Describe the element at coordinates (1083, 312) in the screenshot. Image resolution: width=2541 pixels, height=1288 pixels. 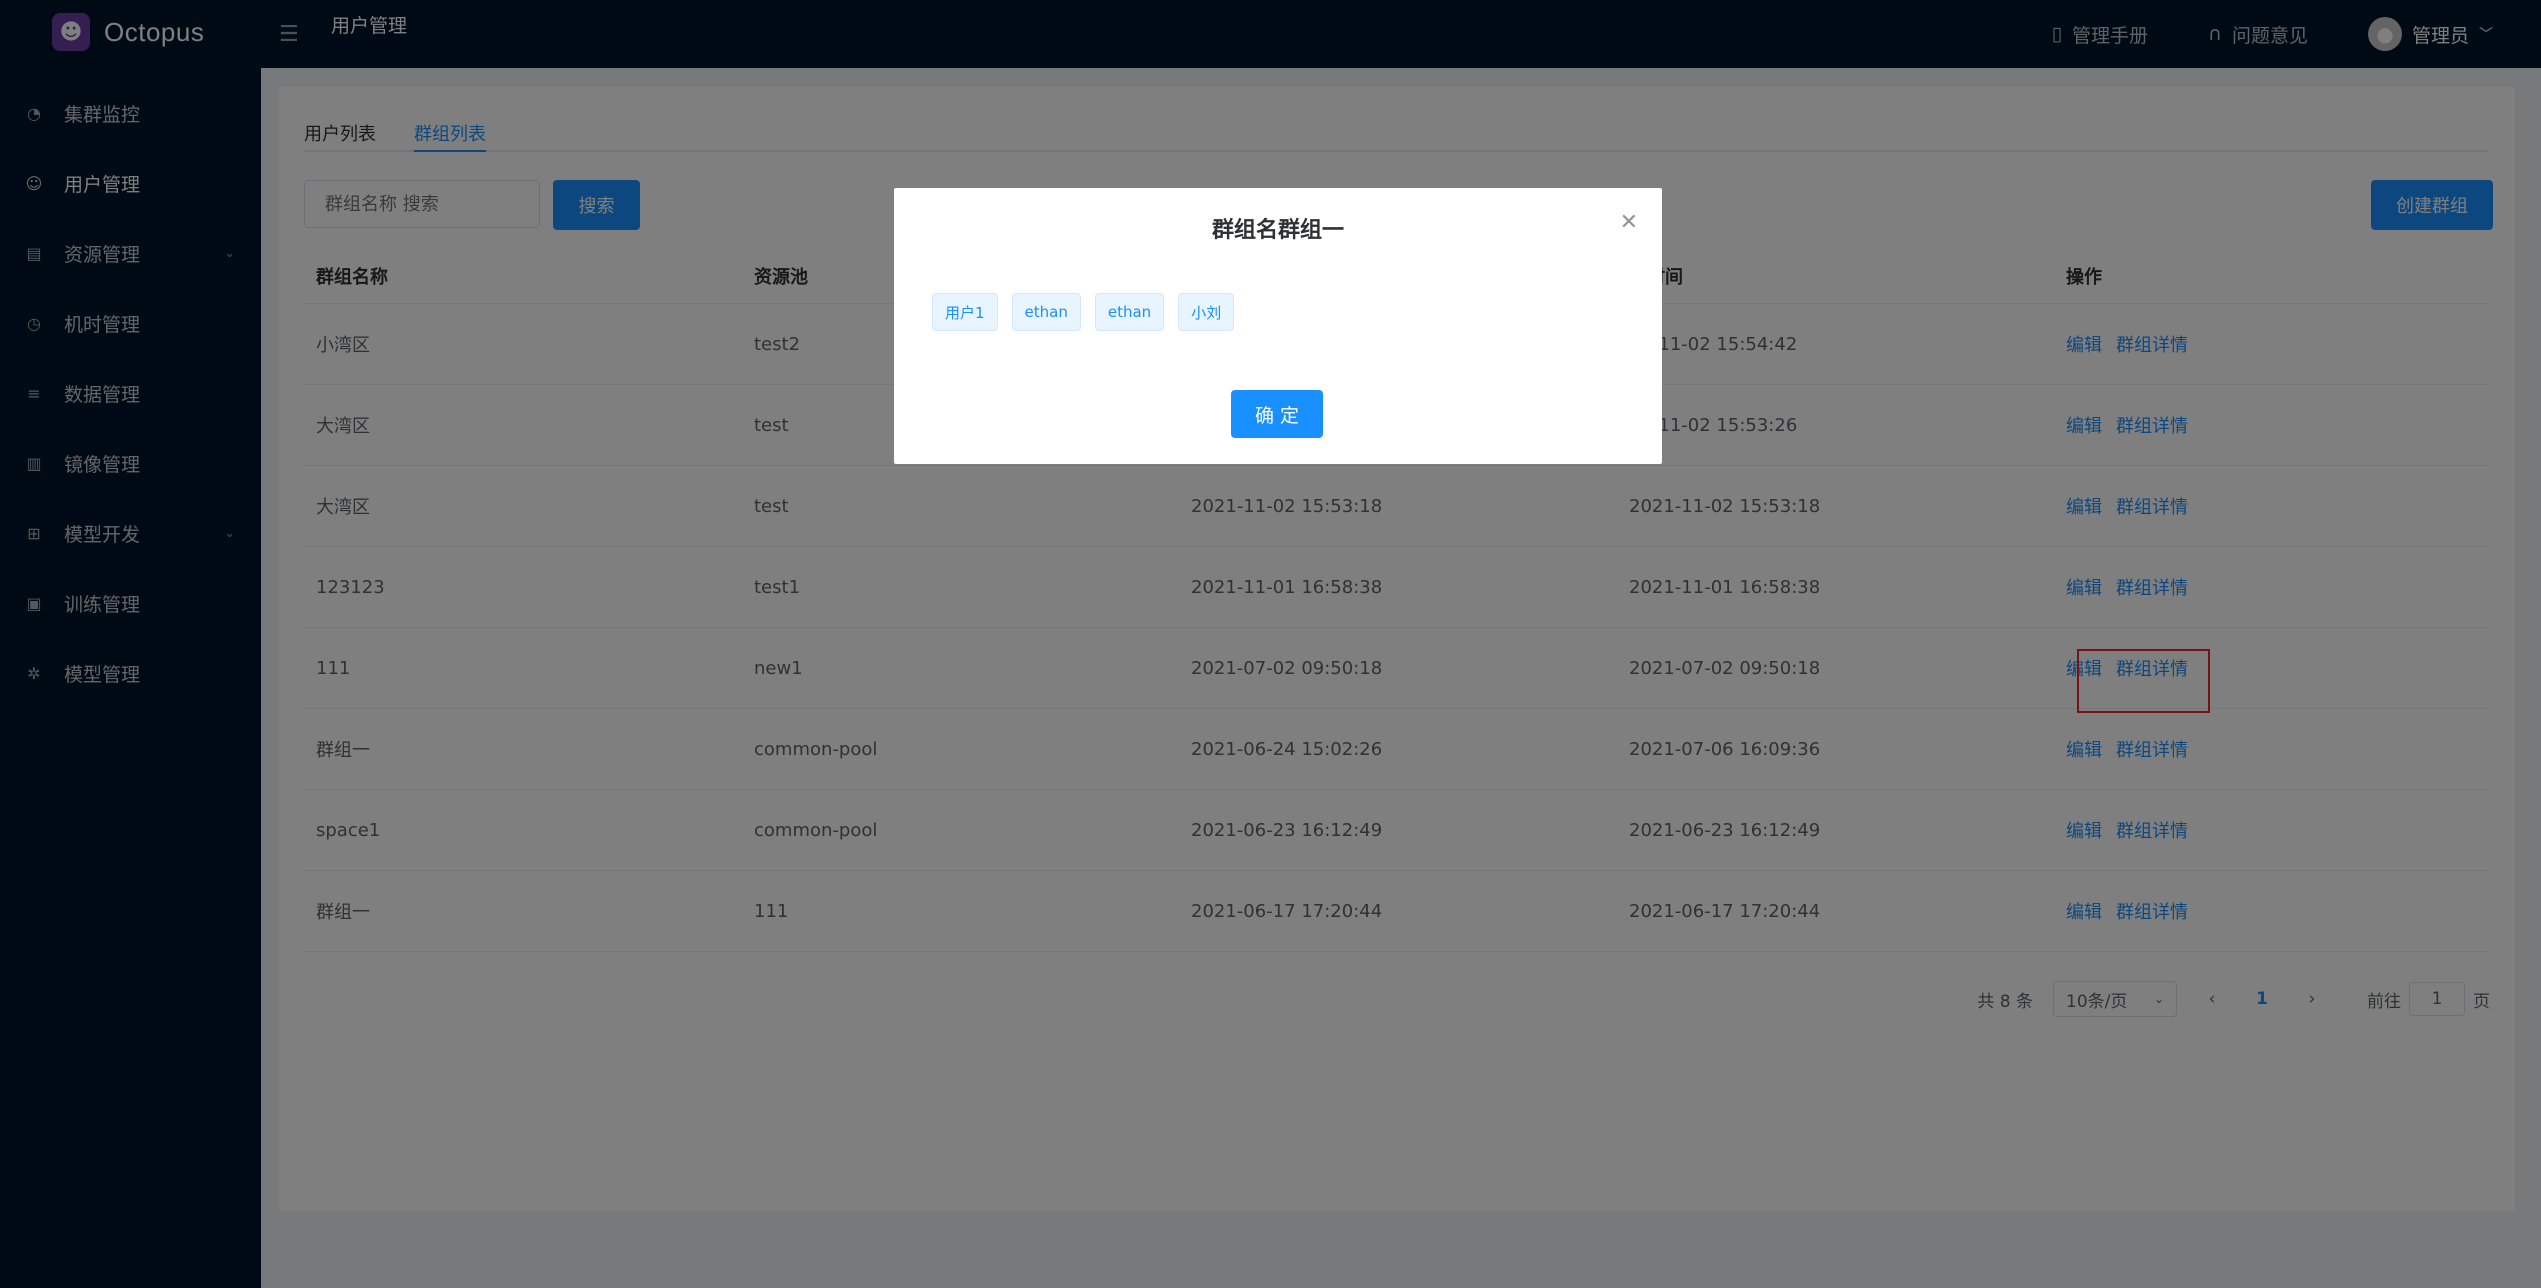
I see `member-tags: 用户1 ethan ethan 小刘` at that location.